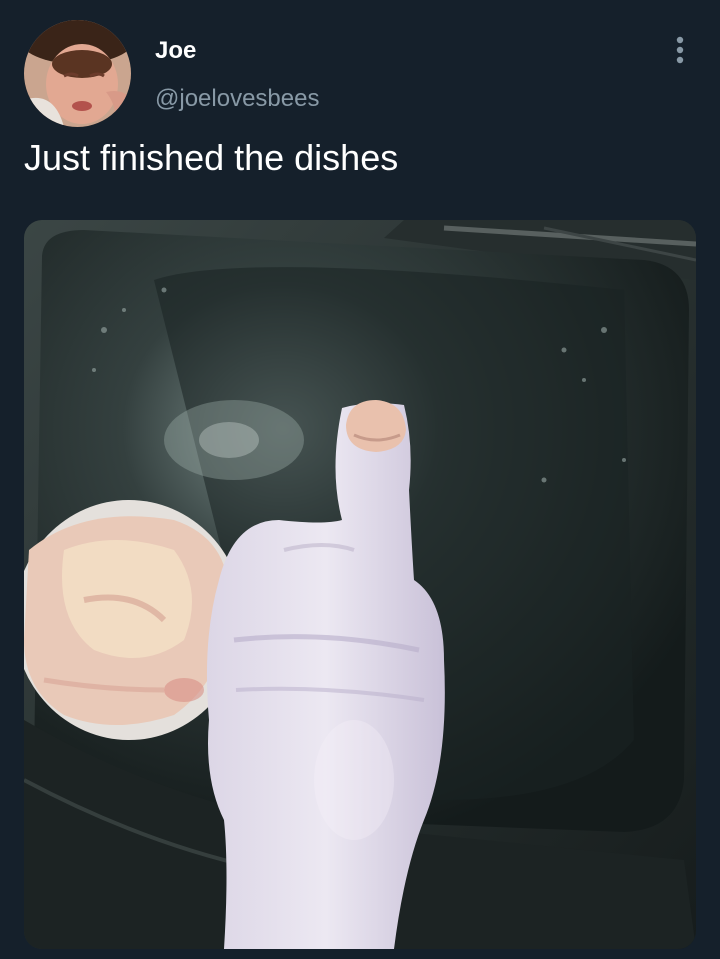  Describe the element at coordinates (237, 99) in the screenshot. I see `author-handle: @joelovesbees` at that location.